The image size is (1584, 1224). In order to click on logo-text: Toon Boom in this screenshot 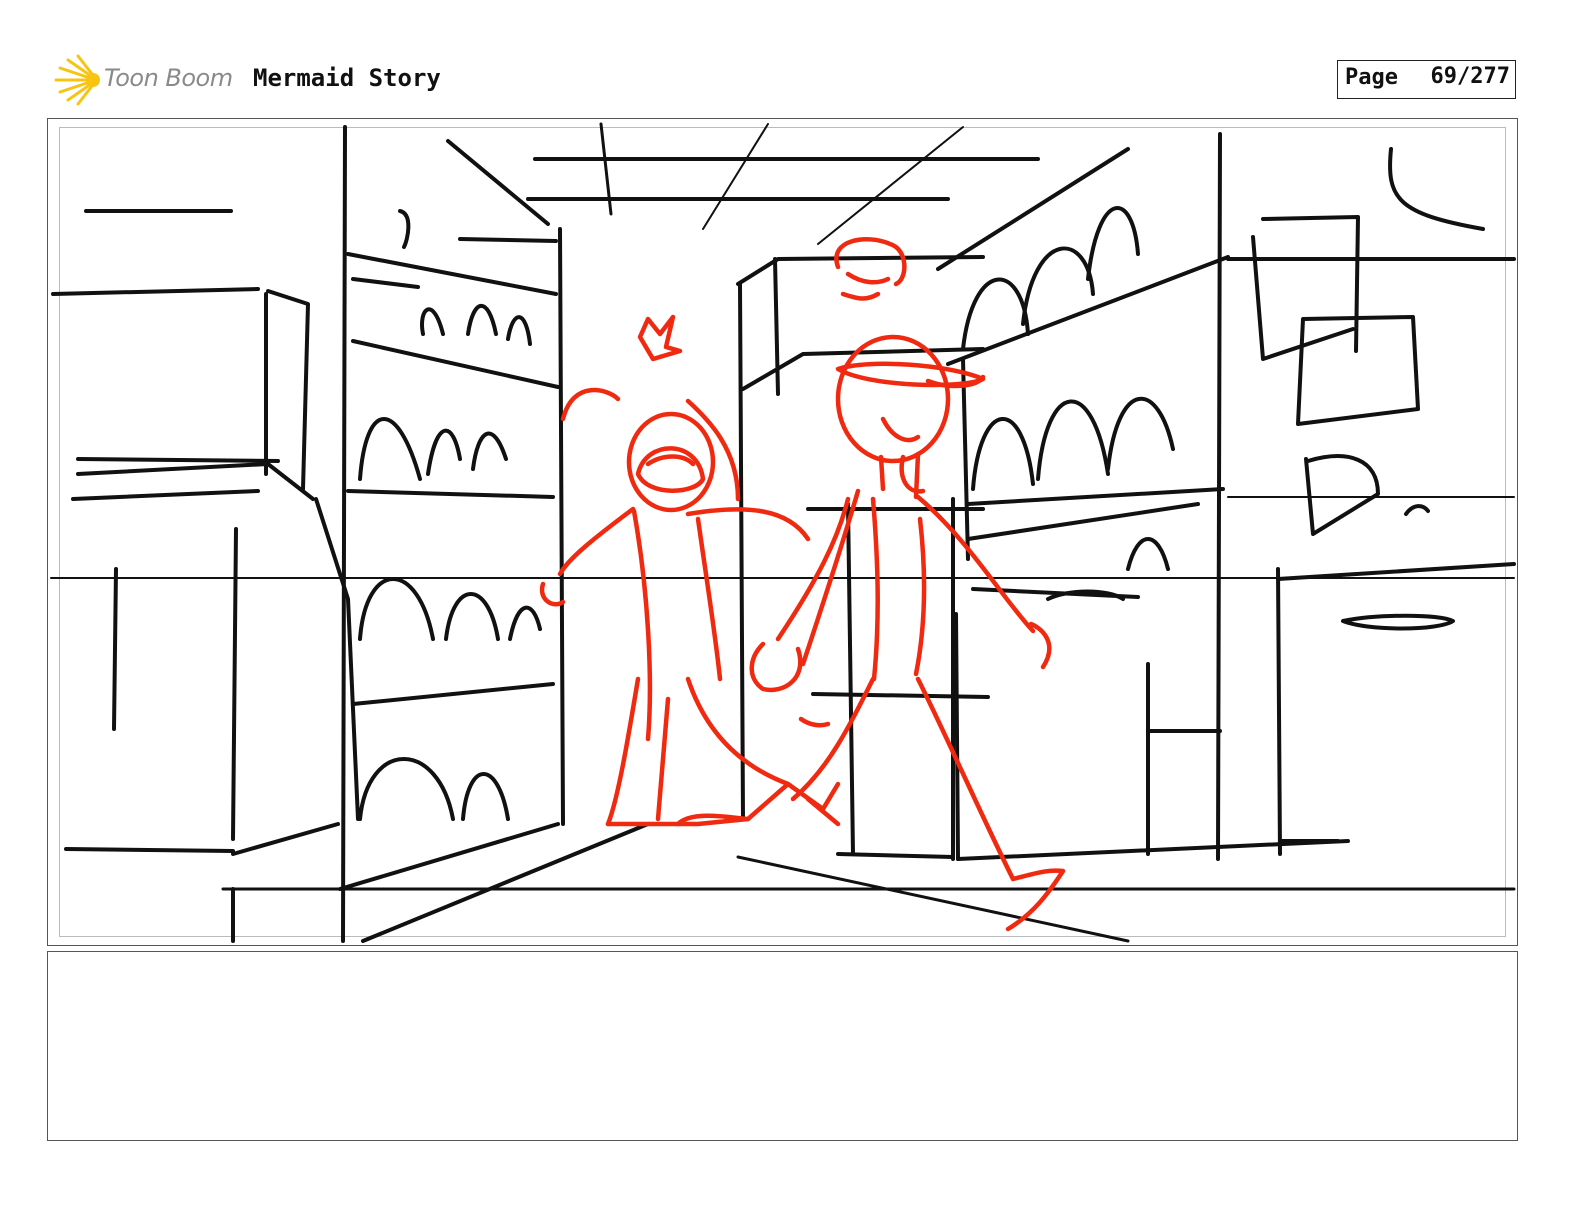, I will do `click(168, 78)`.